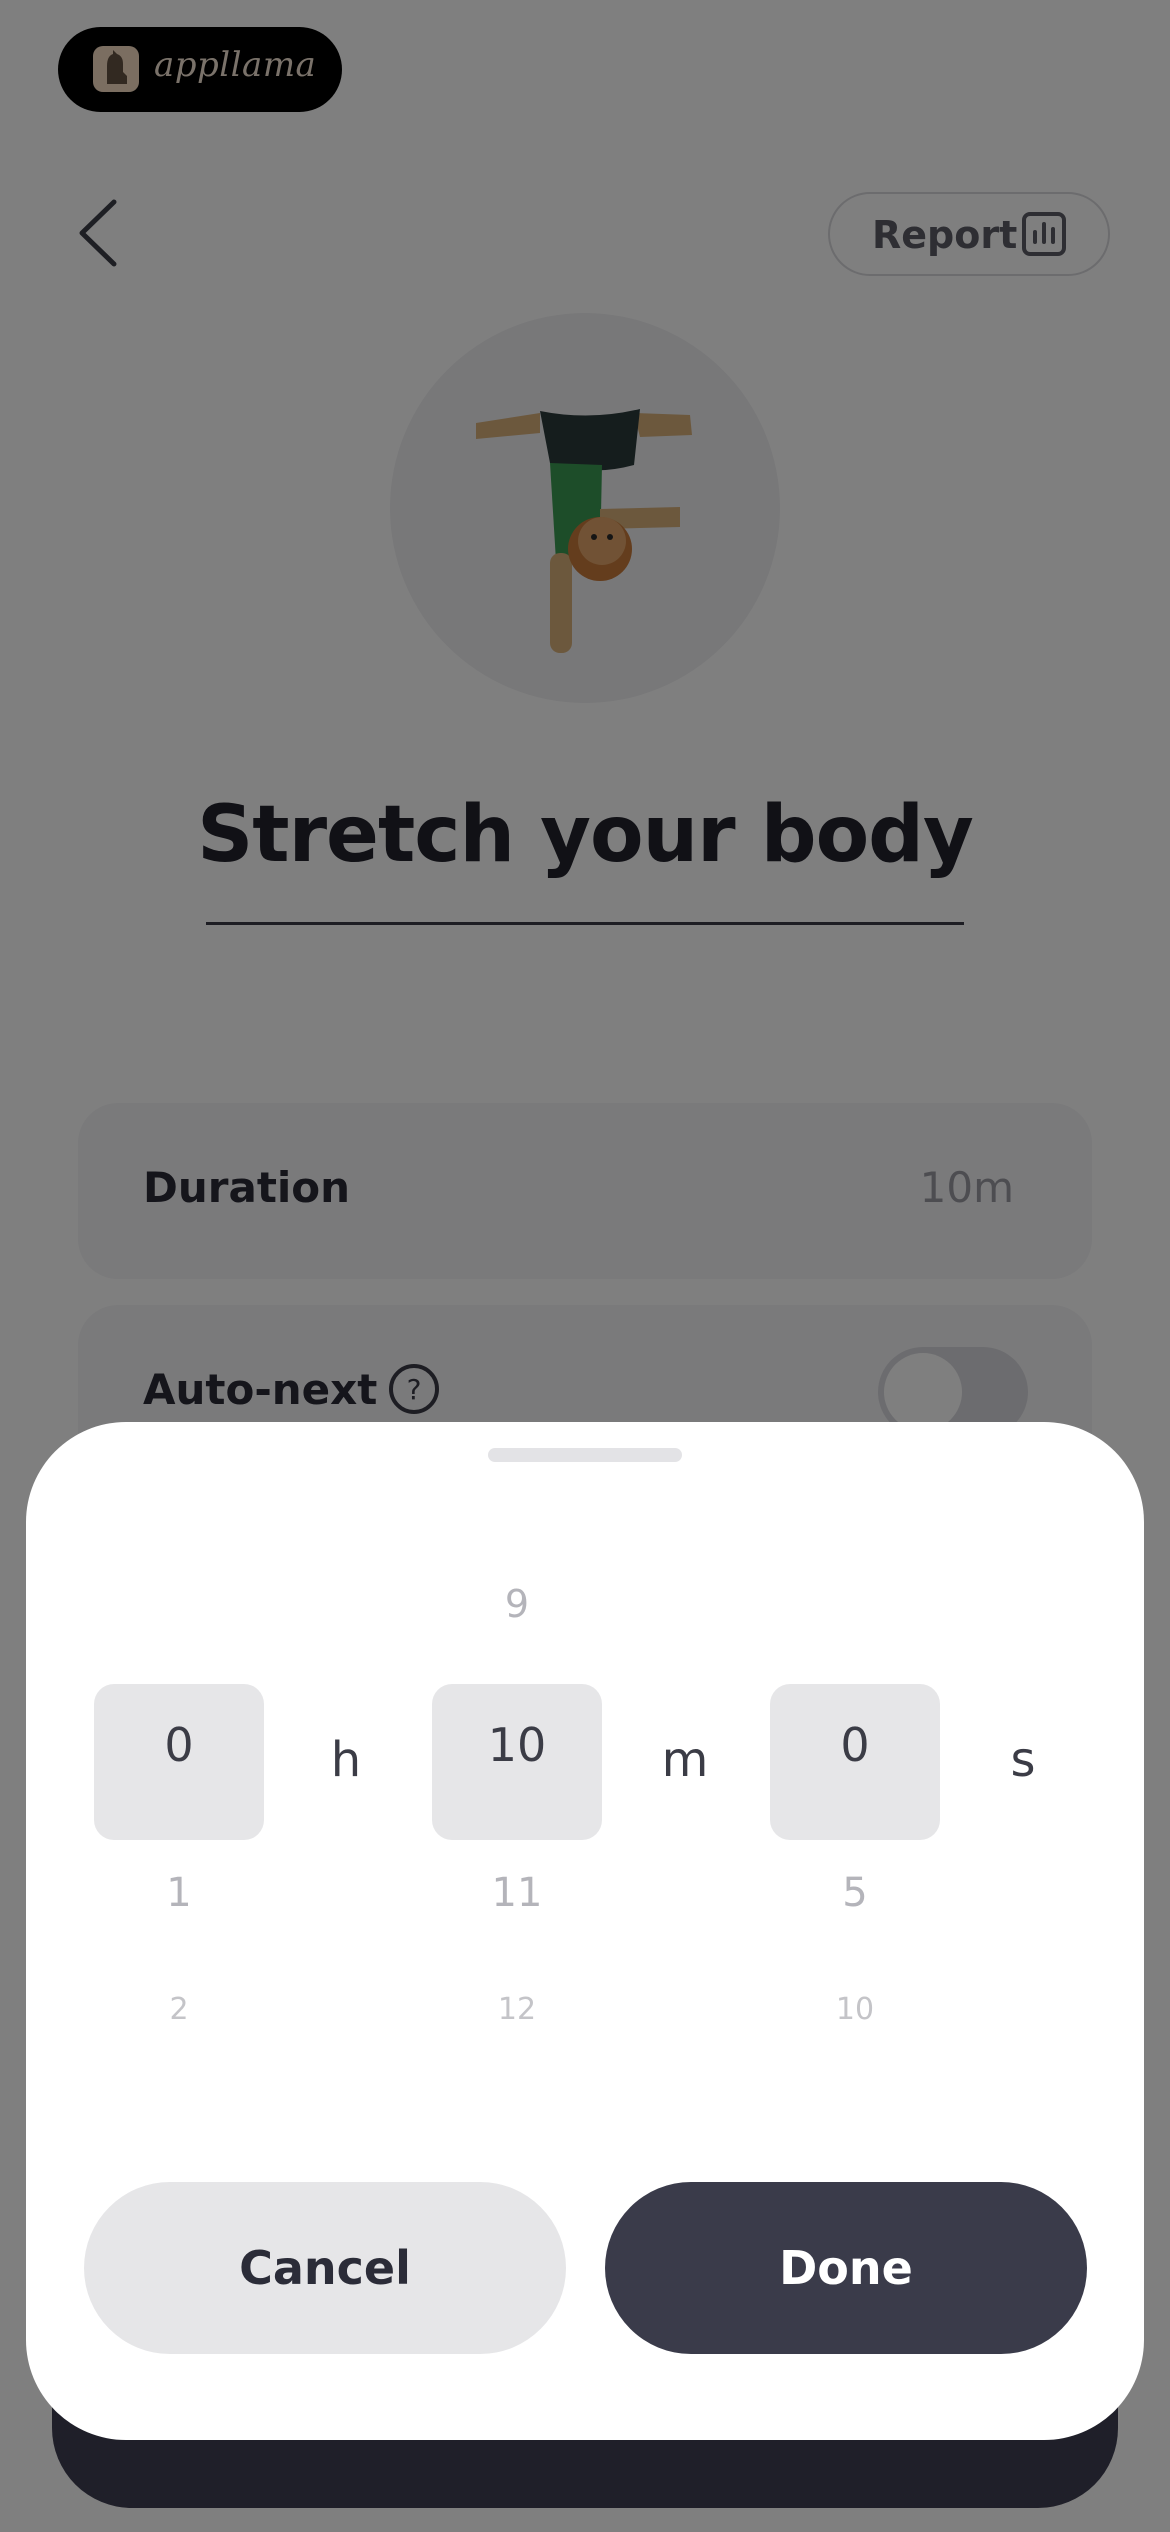 Image resolution: width=1170 pixels, height=2532 pixels. Describe the element at coordinates (179, 2009) in the screenshot. I see `hours-option-2: 2` at that location.